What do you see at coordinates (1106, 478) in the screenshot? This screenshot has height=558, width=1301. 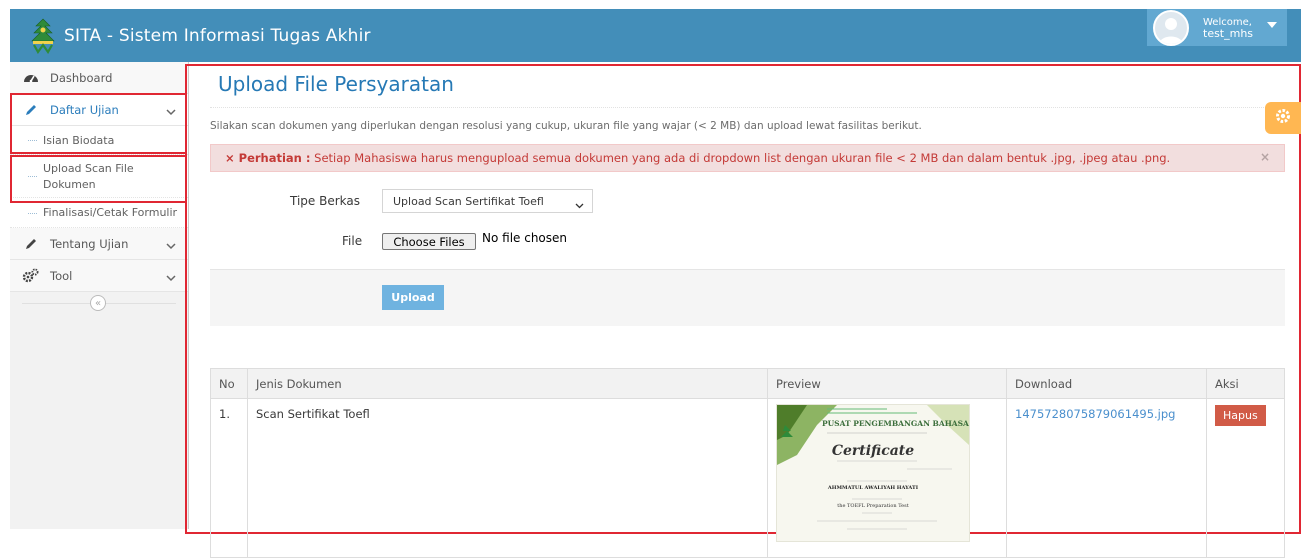 I see `cell-download: 1475728075879061495.jpg` at bounding box center [1106, 478].